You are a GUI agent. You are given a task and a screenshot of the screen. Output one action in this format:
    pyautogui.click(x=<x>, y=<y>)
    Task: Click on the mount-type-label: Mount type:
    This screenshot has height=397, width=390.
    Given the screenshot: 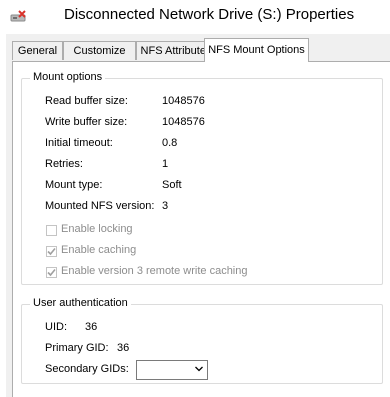 What is the action you would take?
    pyautogui.click(x=74, y=185)
    